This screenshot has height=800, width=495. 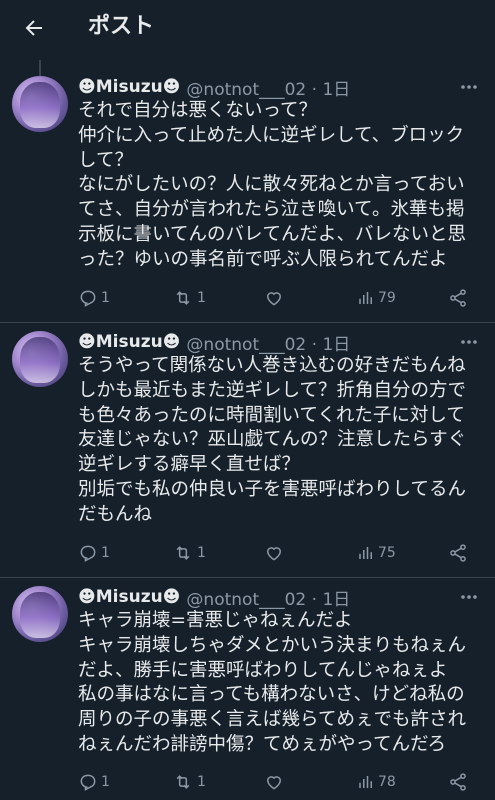 What do you see at coordinates (105, 160) in the screenshot?
I see `text-line: して？` at bounding box center [105, 160].